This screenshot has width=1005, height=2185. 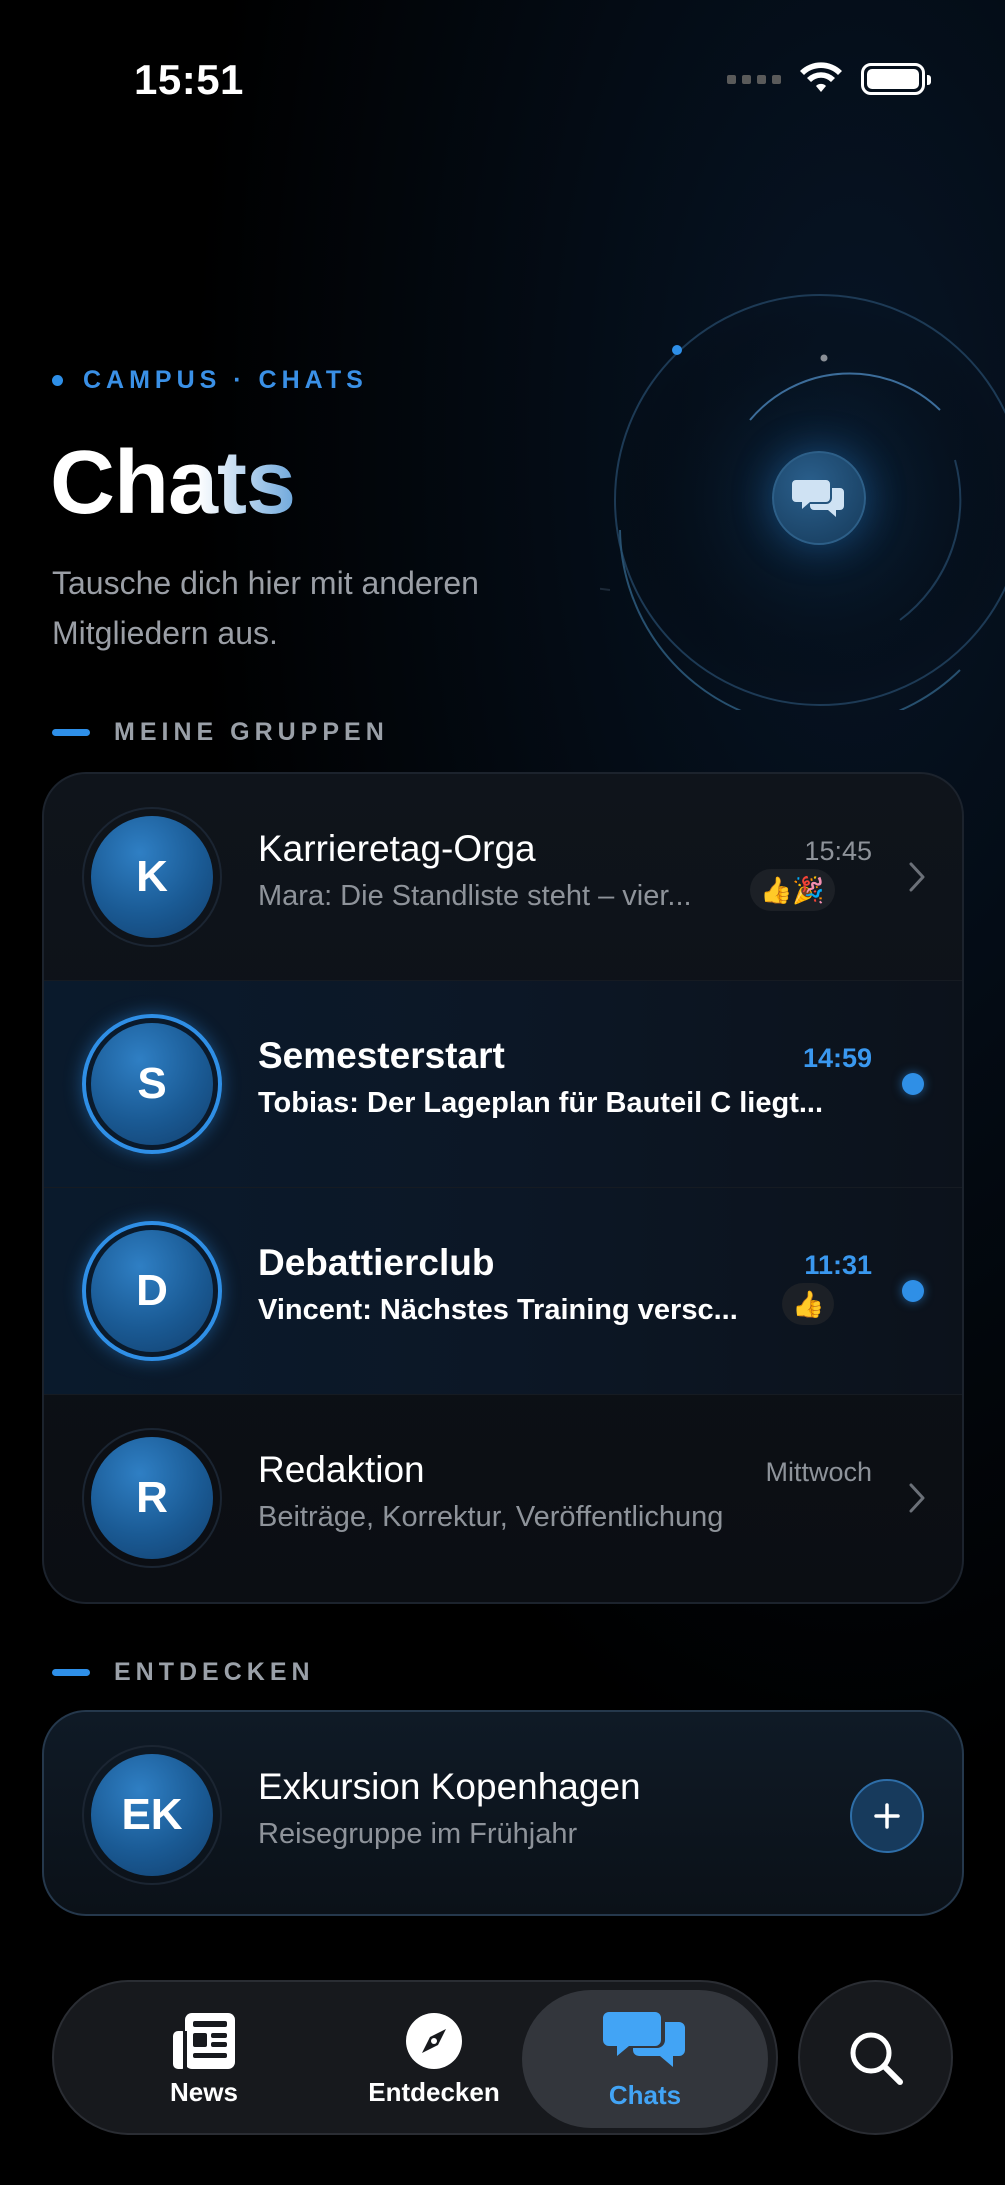 I want to click on avatar-initial: S, so click(x=152, y=1084).